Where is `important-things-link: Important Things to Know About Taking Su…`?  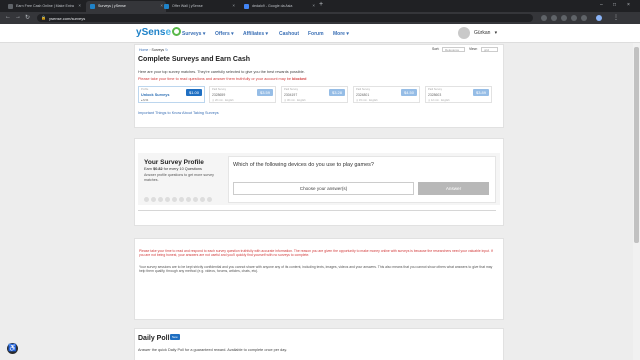
important-things-link: Important Things to Know About Taking Su… is located at coordinates (178, 113).